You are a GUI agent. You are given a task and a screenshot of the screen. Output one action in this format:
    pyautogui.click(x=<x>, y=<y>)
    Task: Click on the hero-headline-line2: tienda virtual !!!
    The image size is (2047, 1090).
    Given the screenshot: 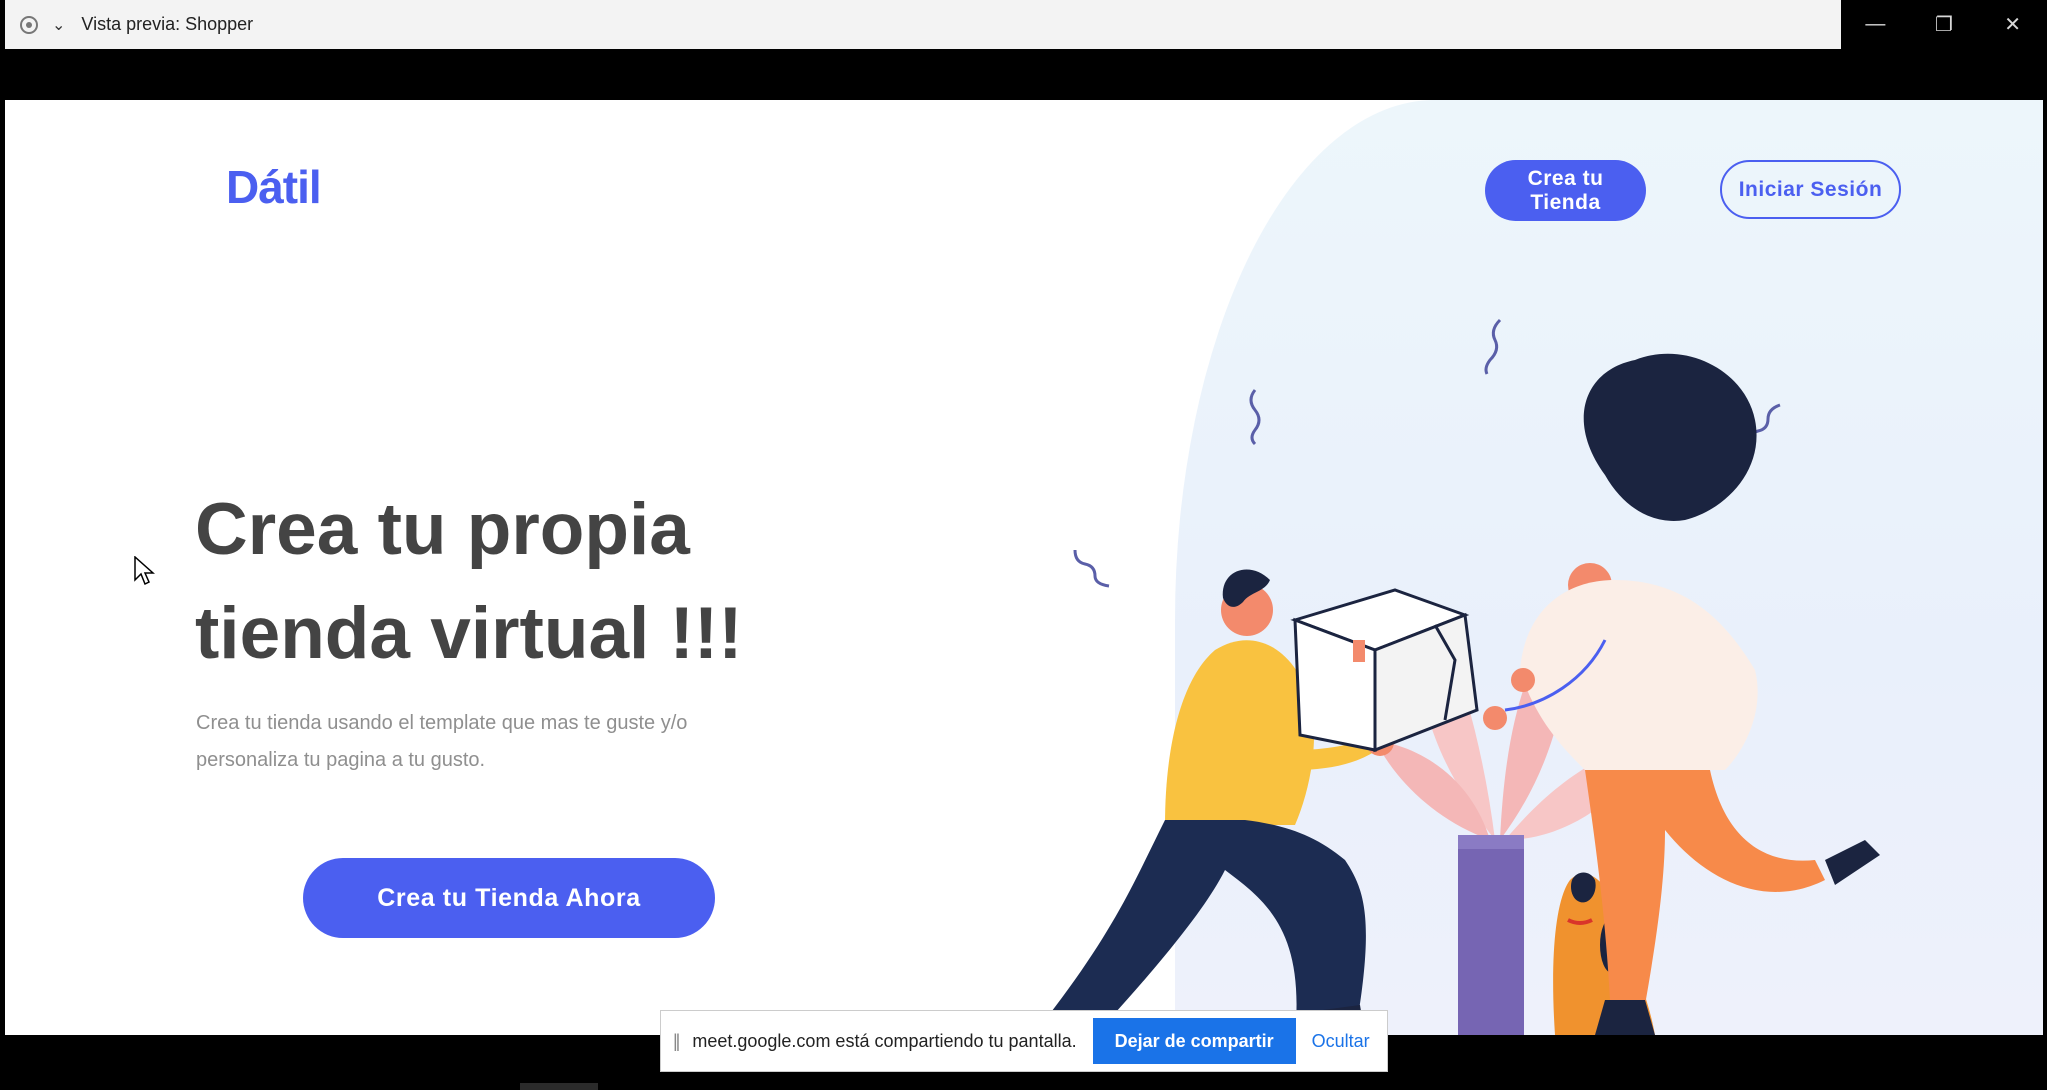 What is the action you would take?
    pyautogui.click(x=469, y=633)
    